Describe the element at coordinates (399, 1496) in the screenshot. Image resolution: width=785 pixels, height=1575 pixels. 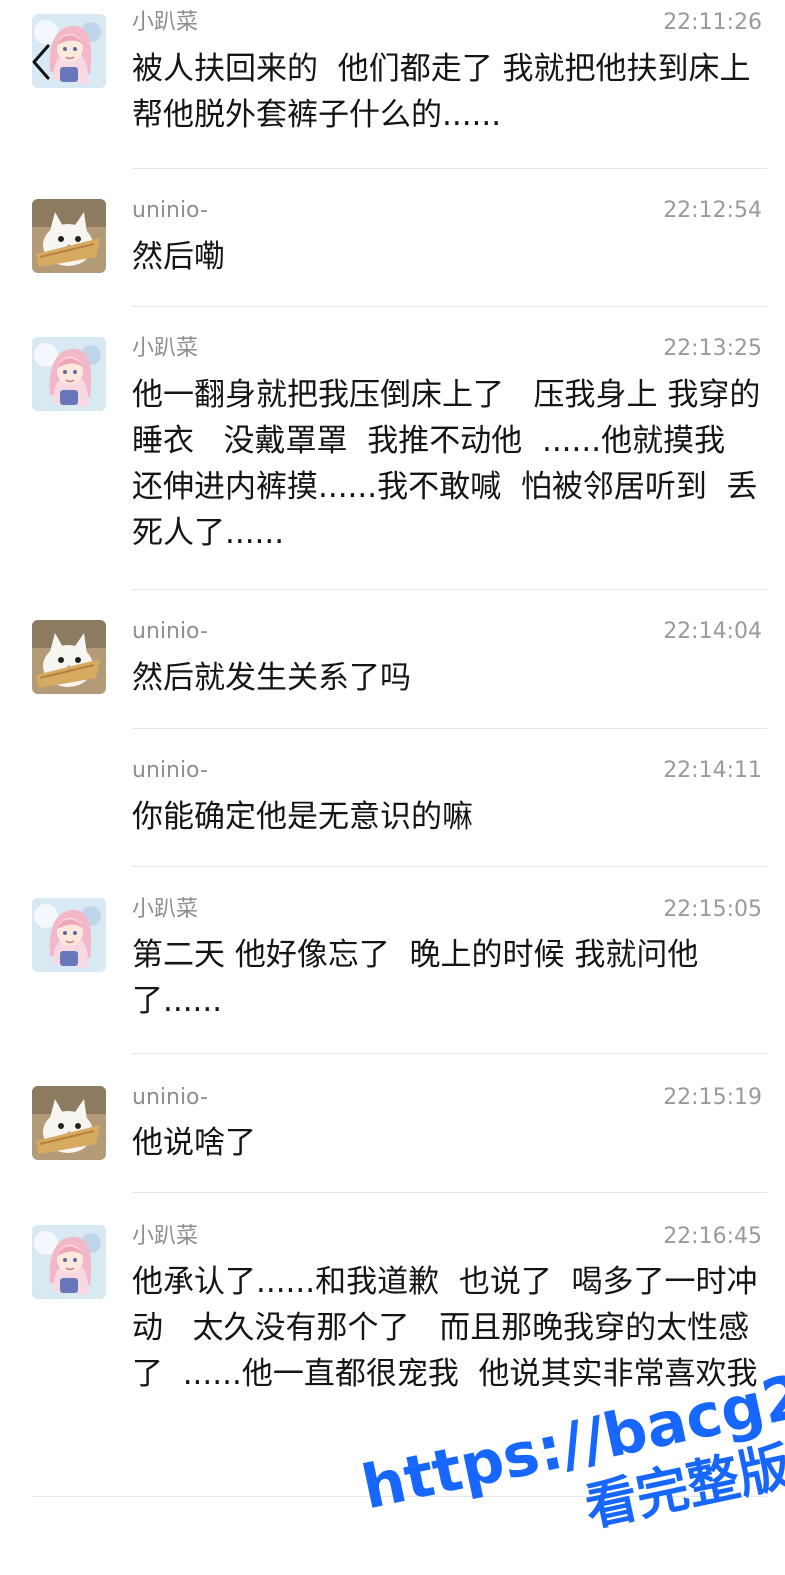
I see `bottom-divider` at that location.